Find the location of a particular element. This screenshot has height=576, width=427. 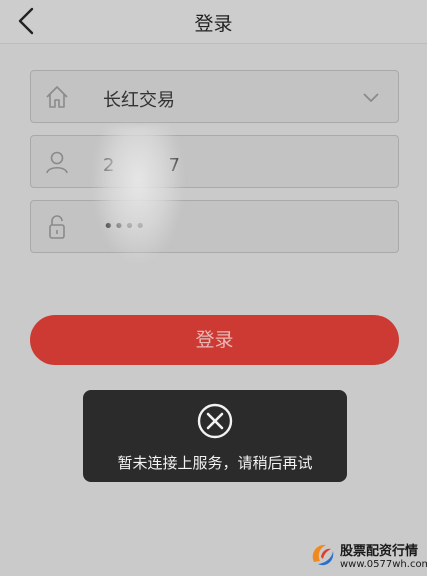

broker-value: 长红交易 is located at coordinates (139, 100).